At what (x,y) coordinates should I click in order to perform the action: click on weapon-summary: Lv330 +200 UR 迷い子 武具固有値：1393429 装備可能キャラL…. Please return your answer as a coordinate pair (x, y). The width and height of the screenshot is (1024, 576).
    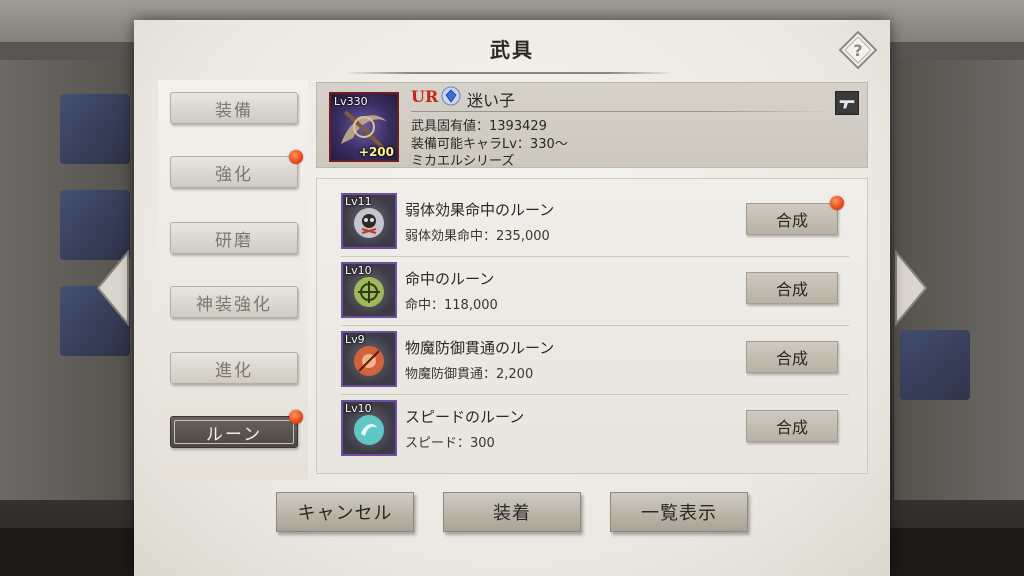
    Looking at the image, I should click on (592, 125).